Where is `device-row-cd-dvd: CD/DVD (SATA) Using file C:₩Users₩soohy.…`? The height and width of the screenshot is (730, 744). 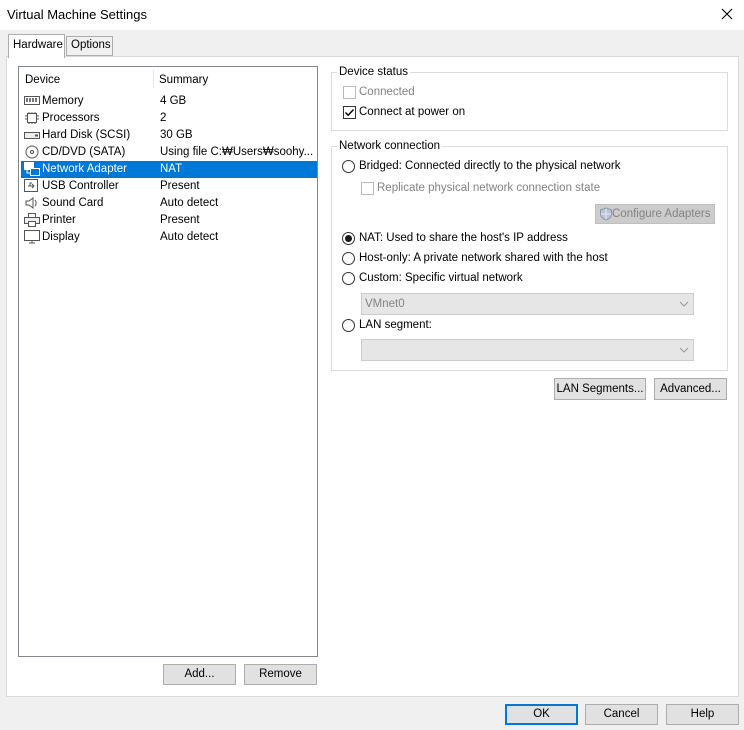
device-row-cd-dvd: CD/DVD (SATA) Using file C:₩Users₩soohy.… is located at coordinates (169, 152).